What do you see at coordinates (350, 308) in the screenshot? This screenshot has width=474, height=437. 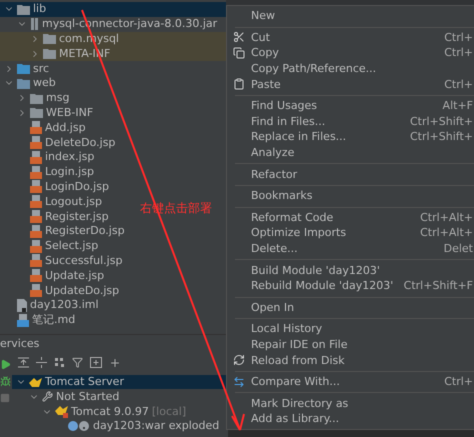 I see `menu-item: Open In` at bounding box center [350, 308].